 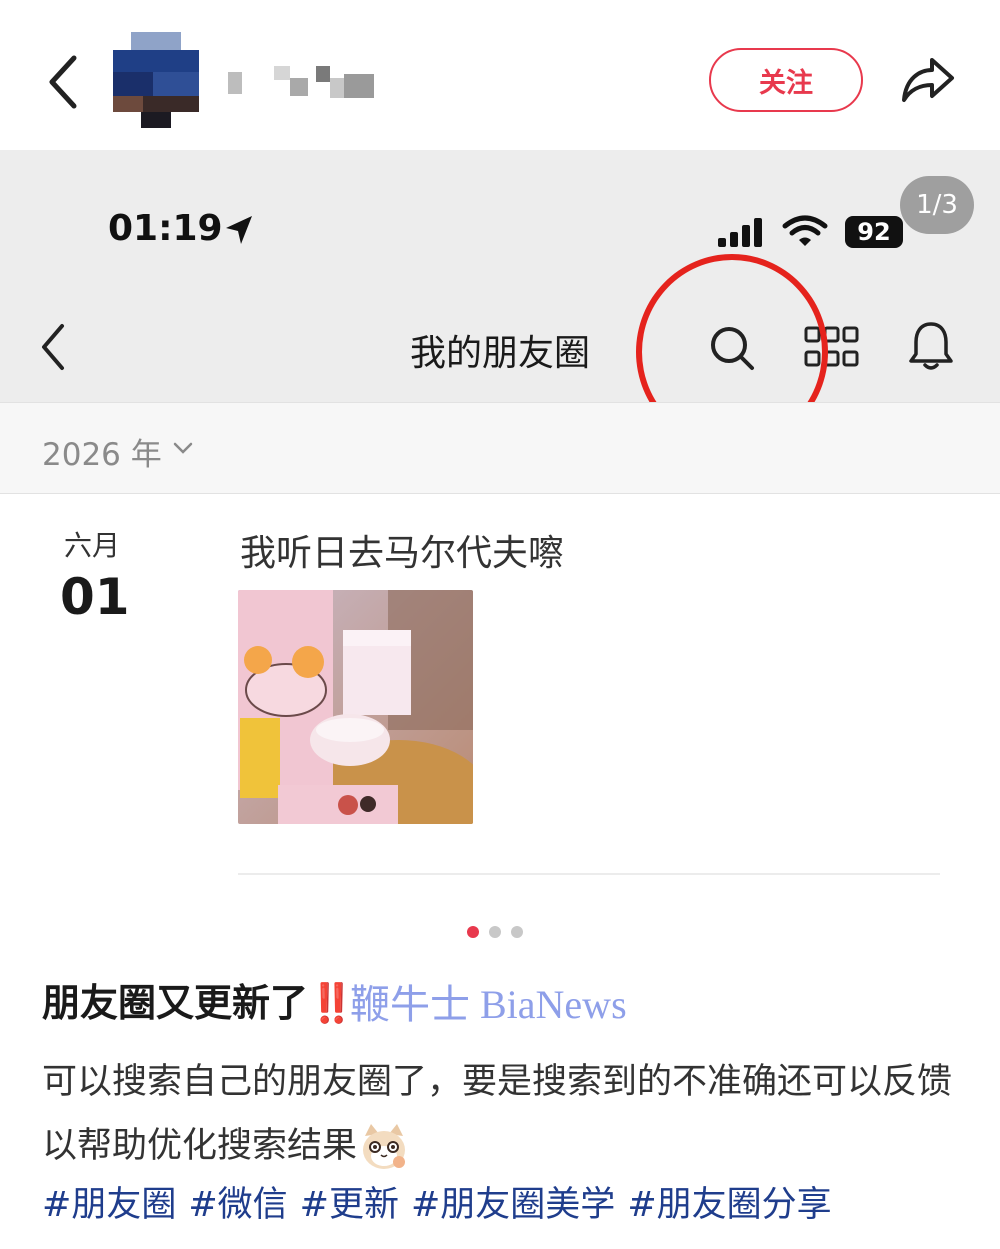 I want to click on hashtag-list: #朋友圈 #微信 #更新 #朋友圈美学 #朋友圈分享, so click(x=443, y=1201).